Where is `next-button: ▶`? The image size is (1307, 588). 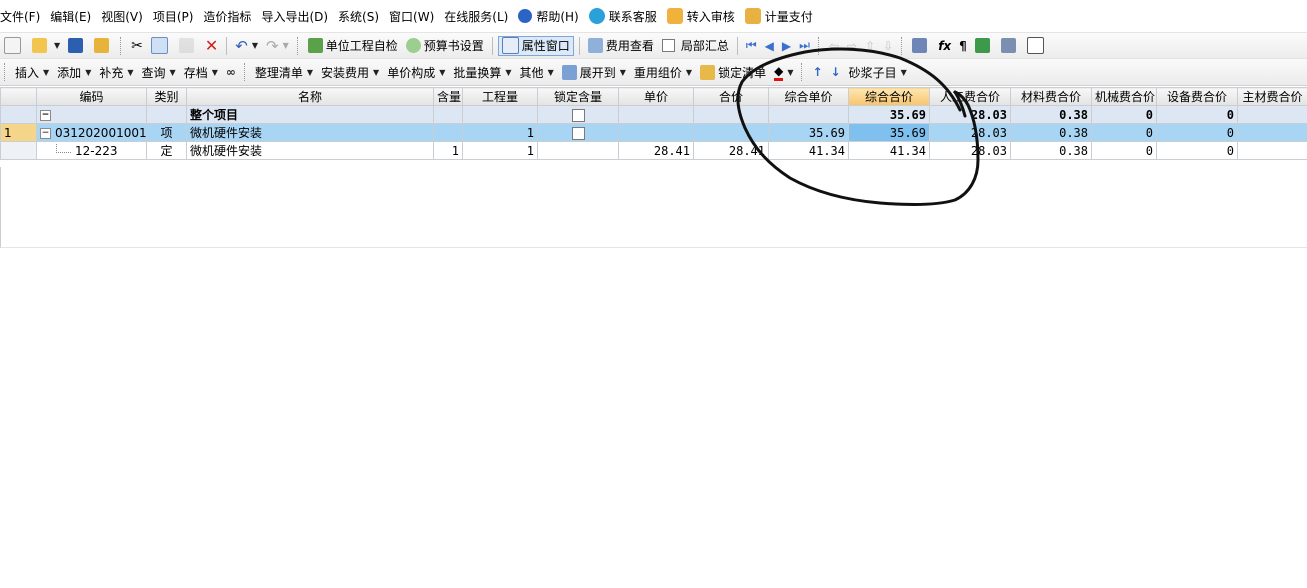
next-button: ▶ is located at coordinates (786, 46).